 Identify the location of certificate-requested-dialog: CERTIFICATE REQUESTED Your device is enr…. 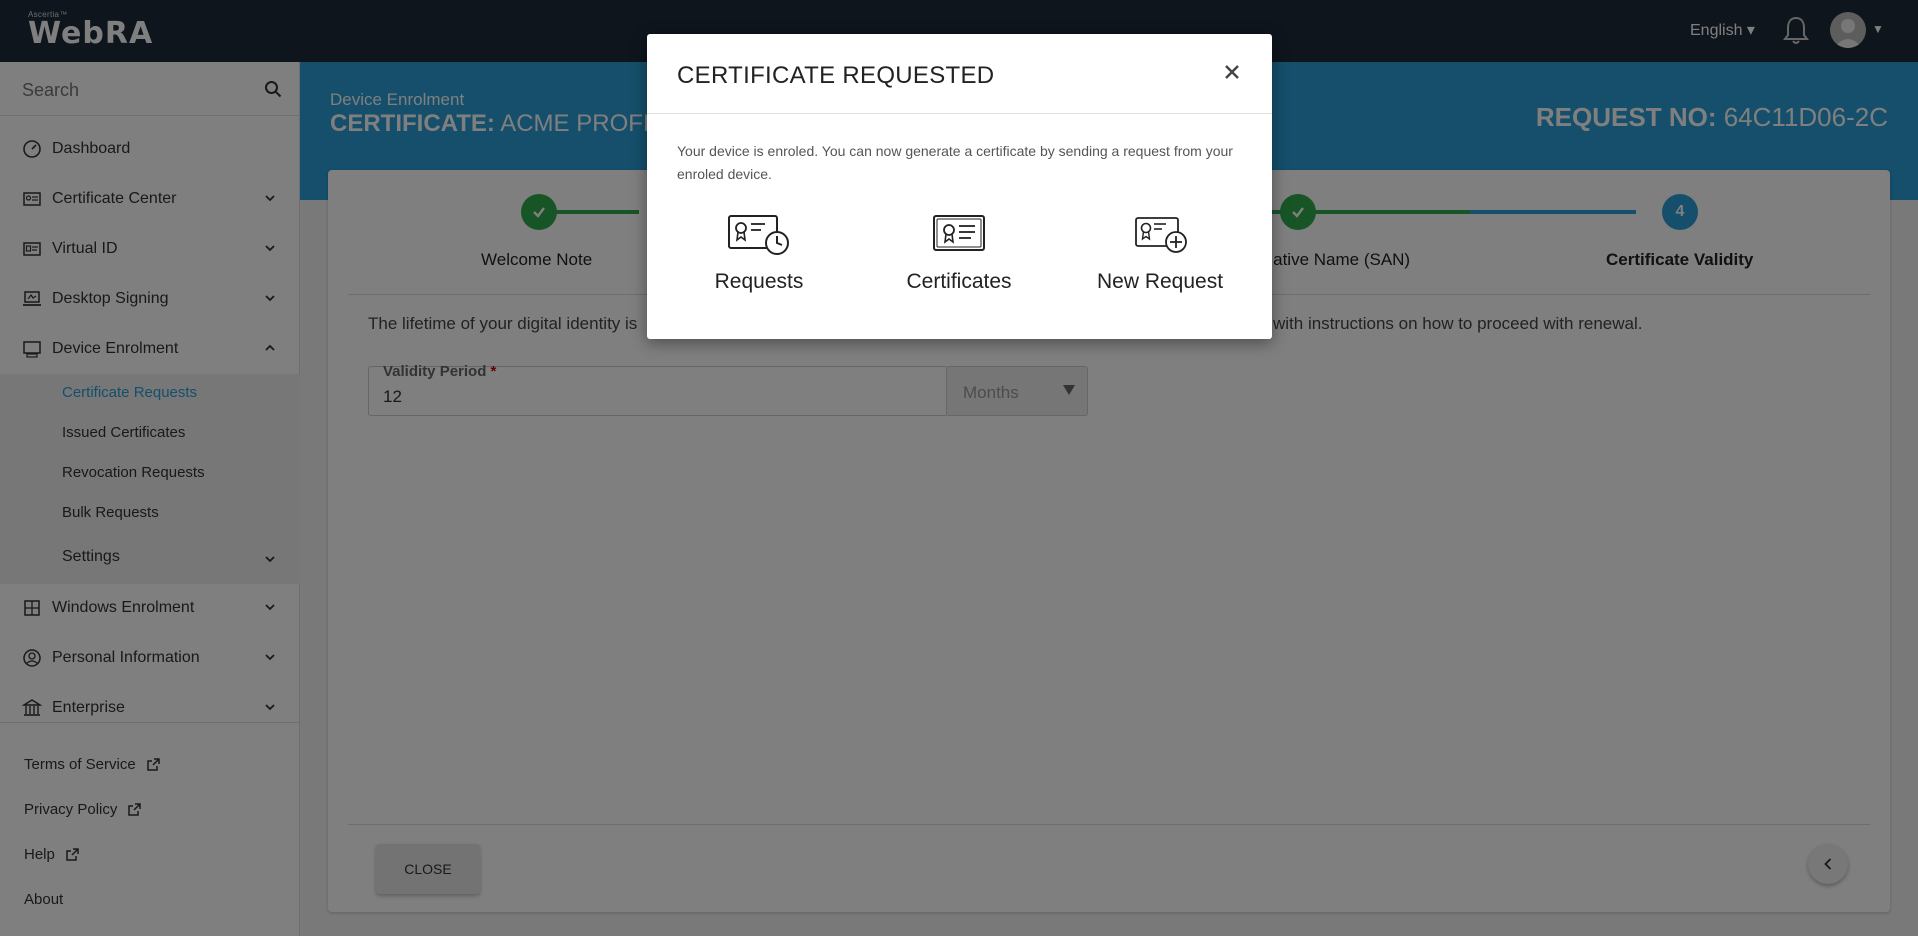
(959, 186).